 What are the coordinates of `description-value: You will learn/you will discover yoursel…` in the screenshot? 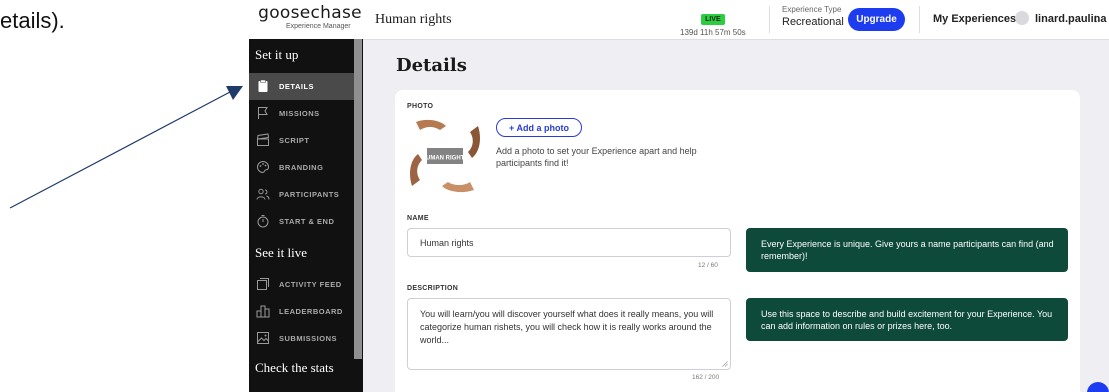 It's located at (567, 327).